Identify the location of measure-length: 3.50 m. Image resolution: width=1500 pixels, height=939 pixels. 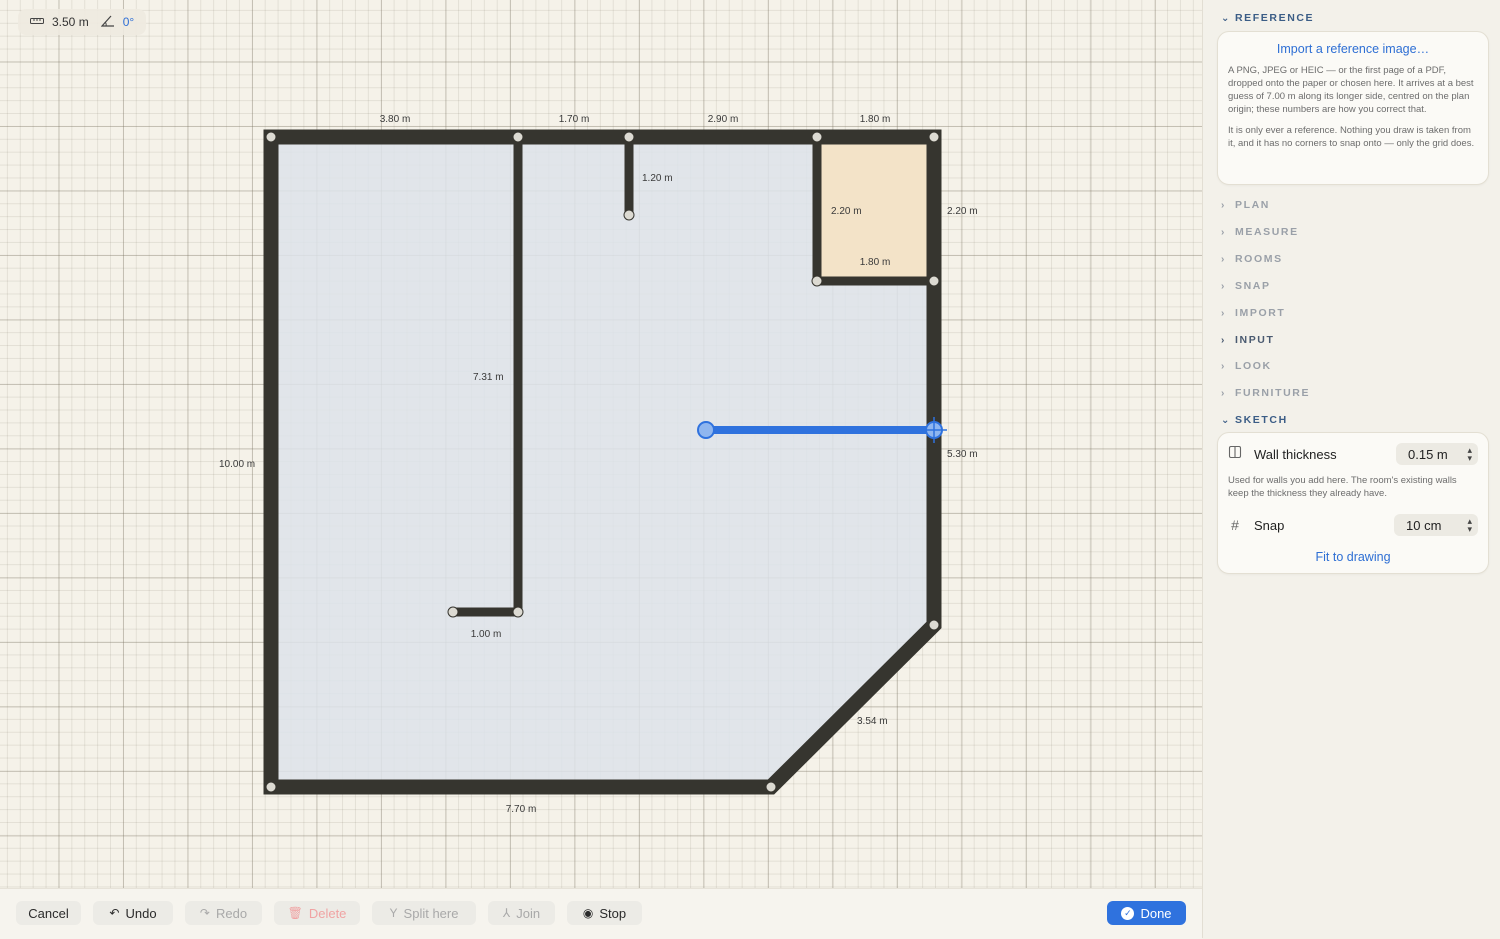
(70, 22).